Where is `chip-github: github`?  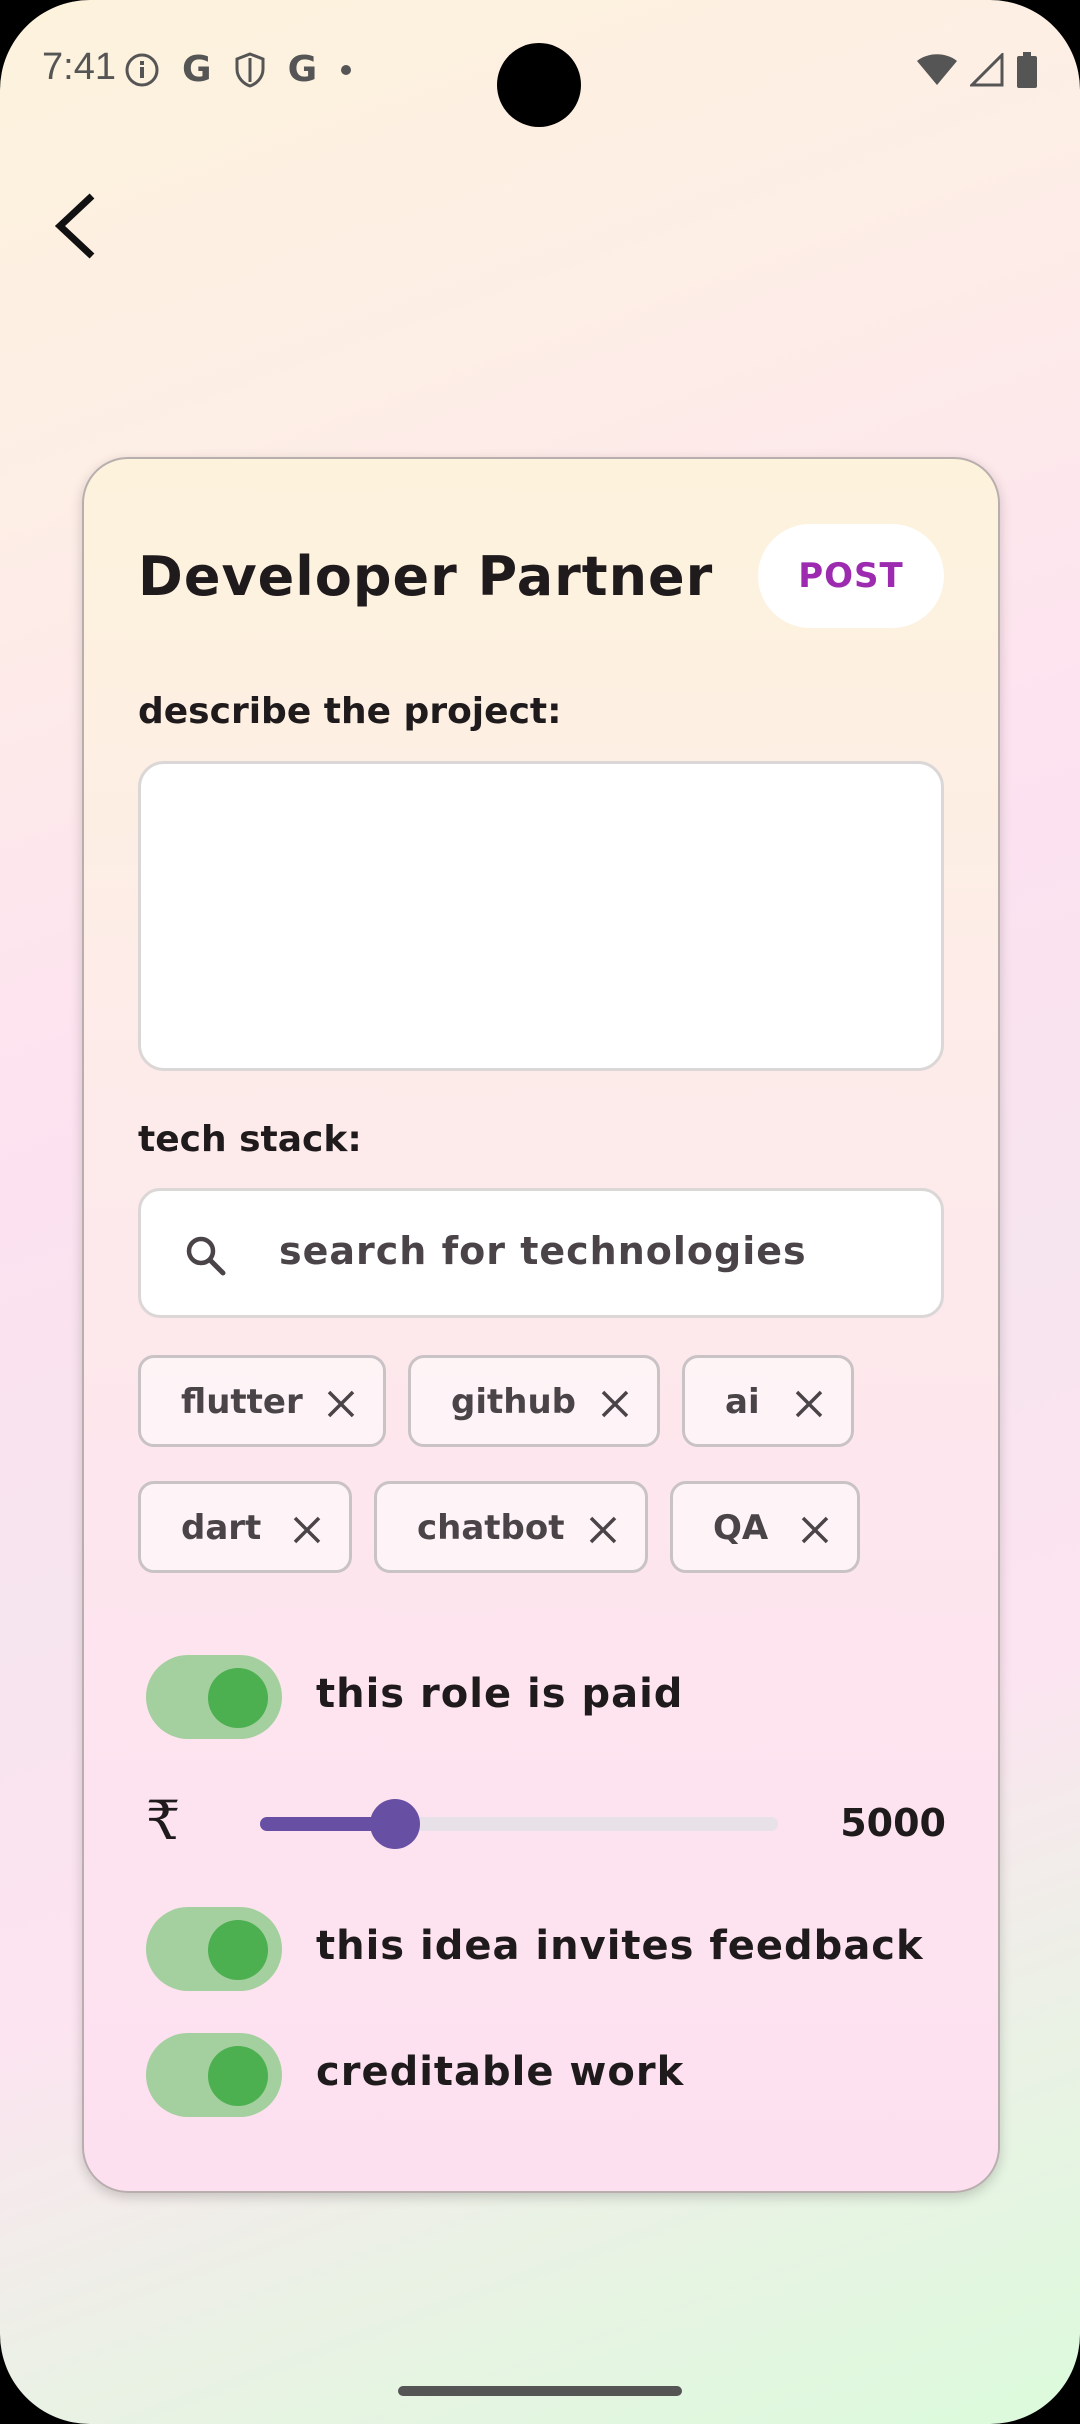 chip-github: github is located at coordinates (534, 1401).